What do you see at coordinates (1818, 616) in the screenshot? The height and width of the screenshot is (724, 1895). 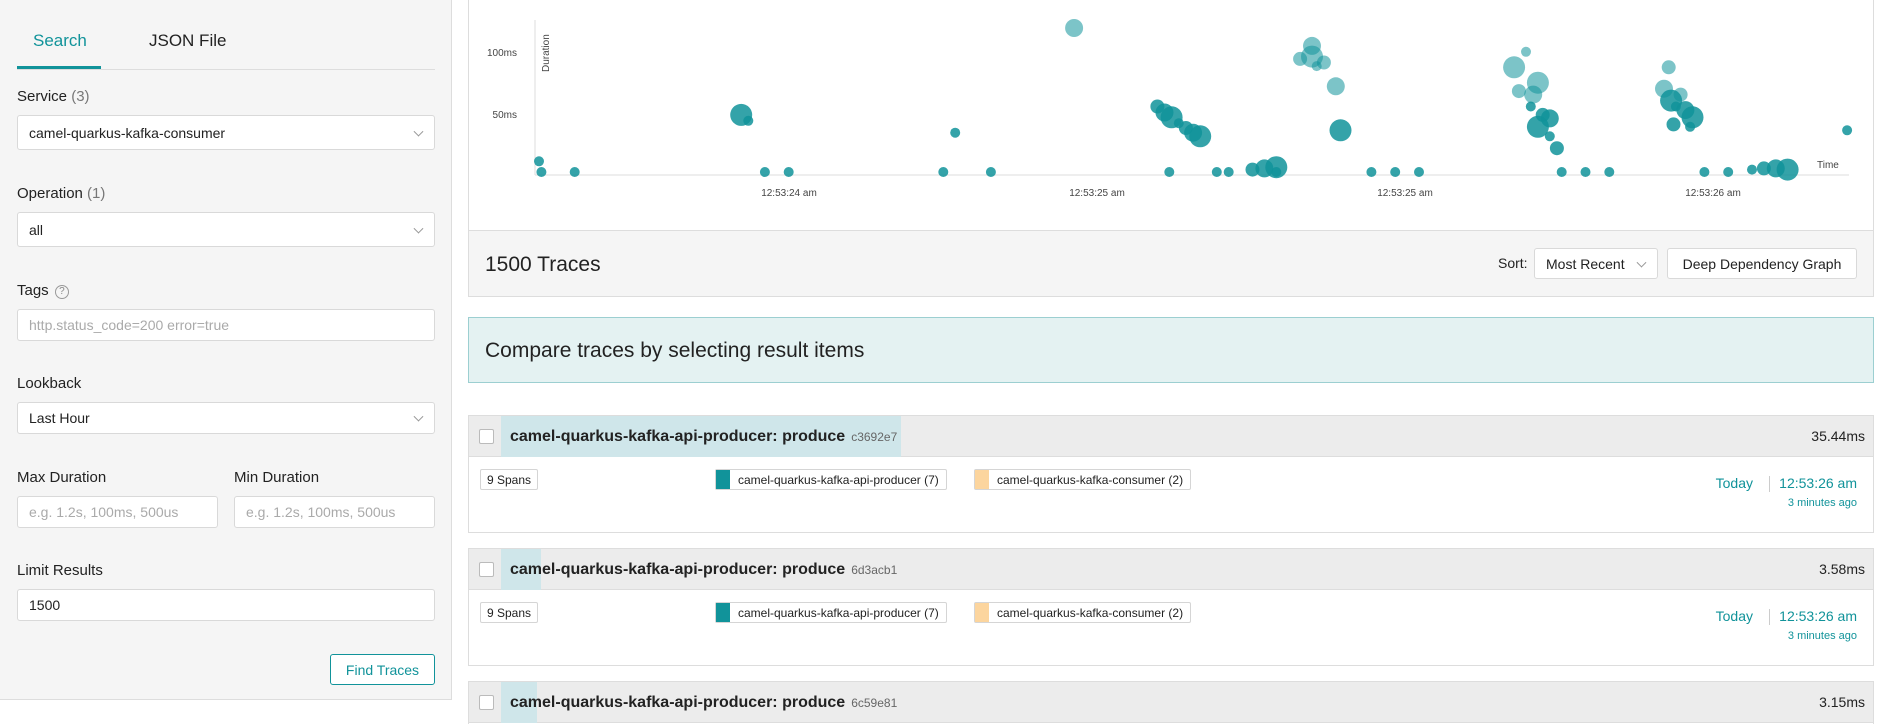 I see `trace-time: 12:53:26 am` at bounding box center [1818, 616].